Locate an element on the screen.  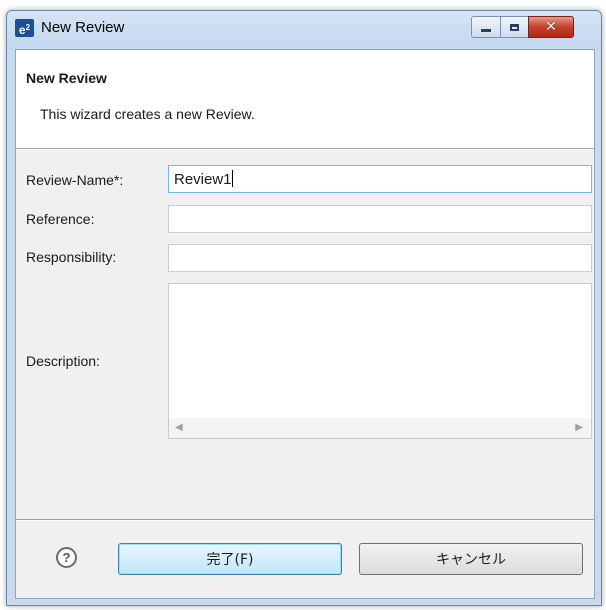
button-bar: ? 完了(F) キャンセル is located at coordinates (305, 559).